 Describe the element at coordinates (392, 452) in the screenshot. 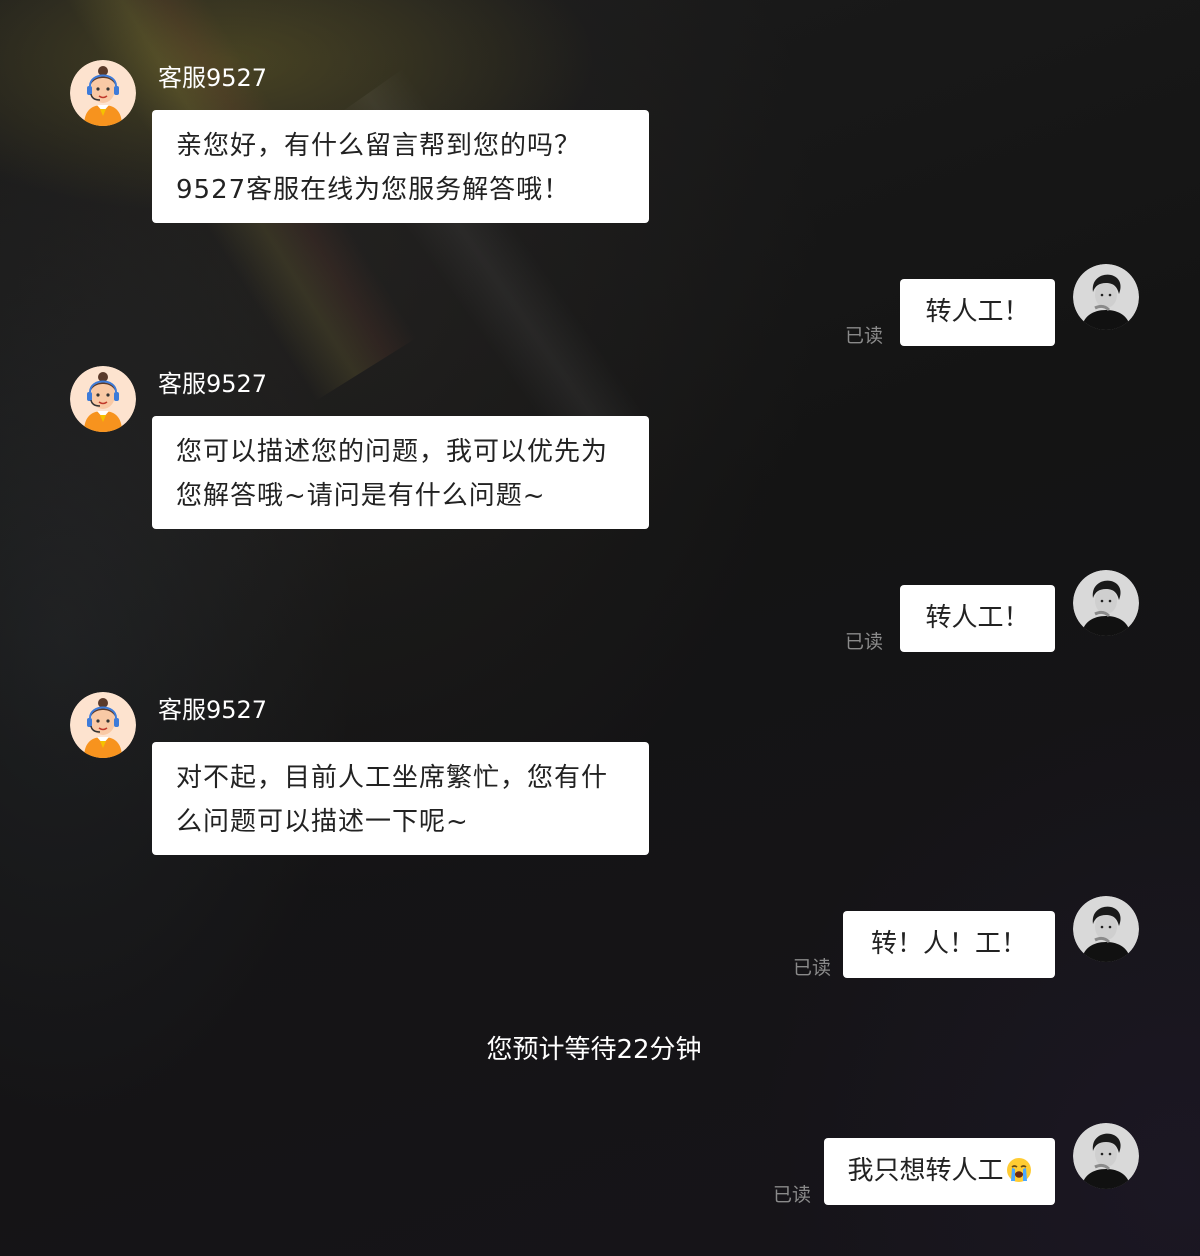

I see `message-line: 您可以描述您的问题，我可以优先为` at that location.